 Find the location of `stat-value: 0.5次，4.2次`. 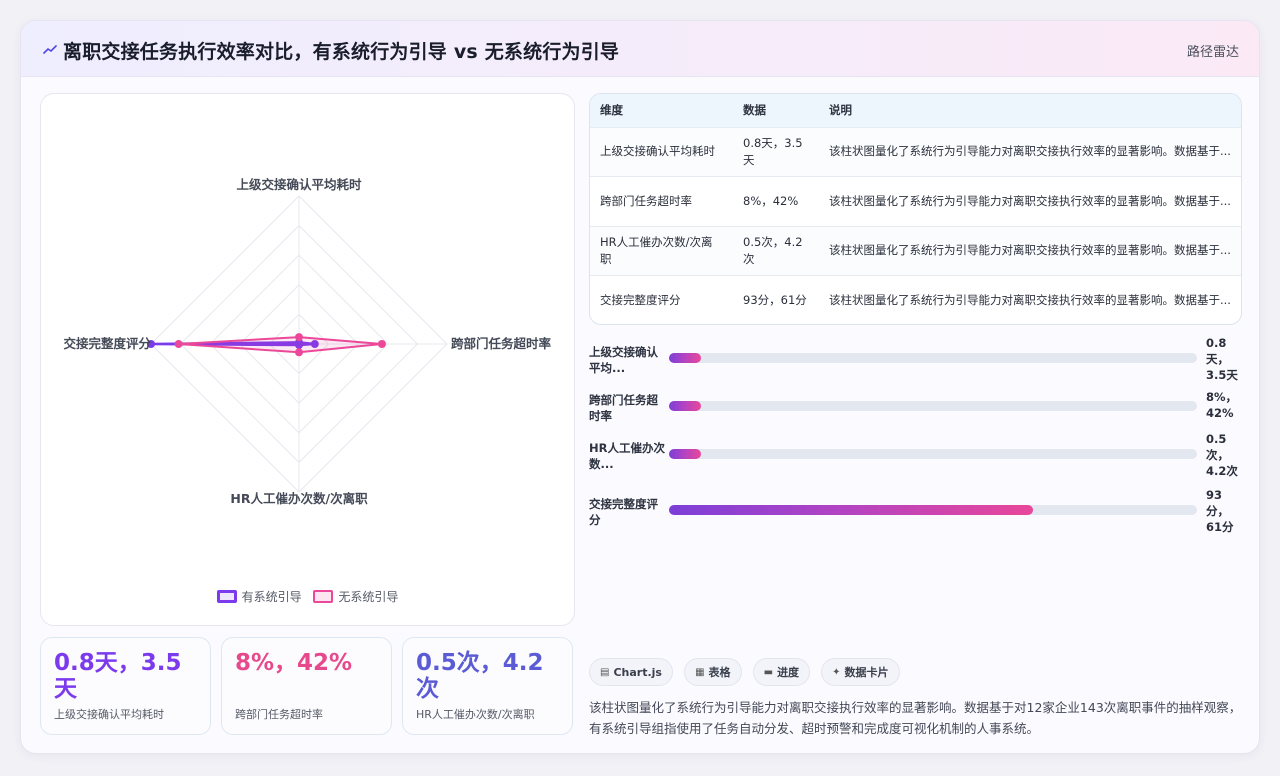

stat-value: 0.5次，4.2次 is located at coordinates (480, 676).